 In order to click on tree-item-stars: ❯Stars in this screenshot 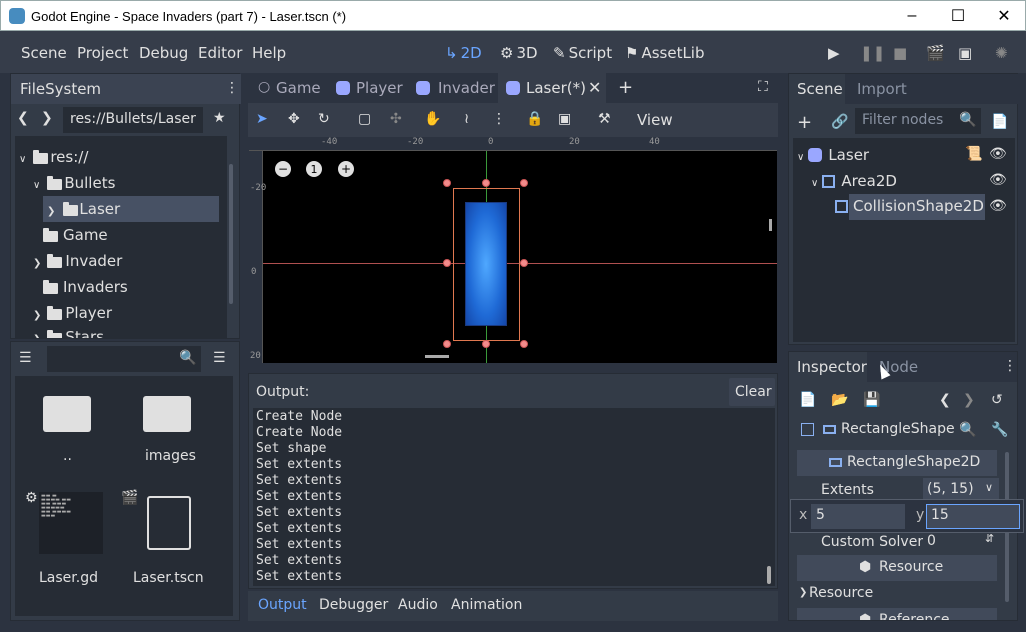, I will do `click(68, 333)`.